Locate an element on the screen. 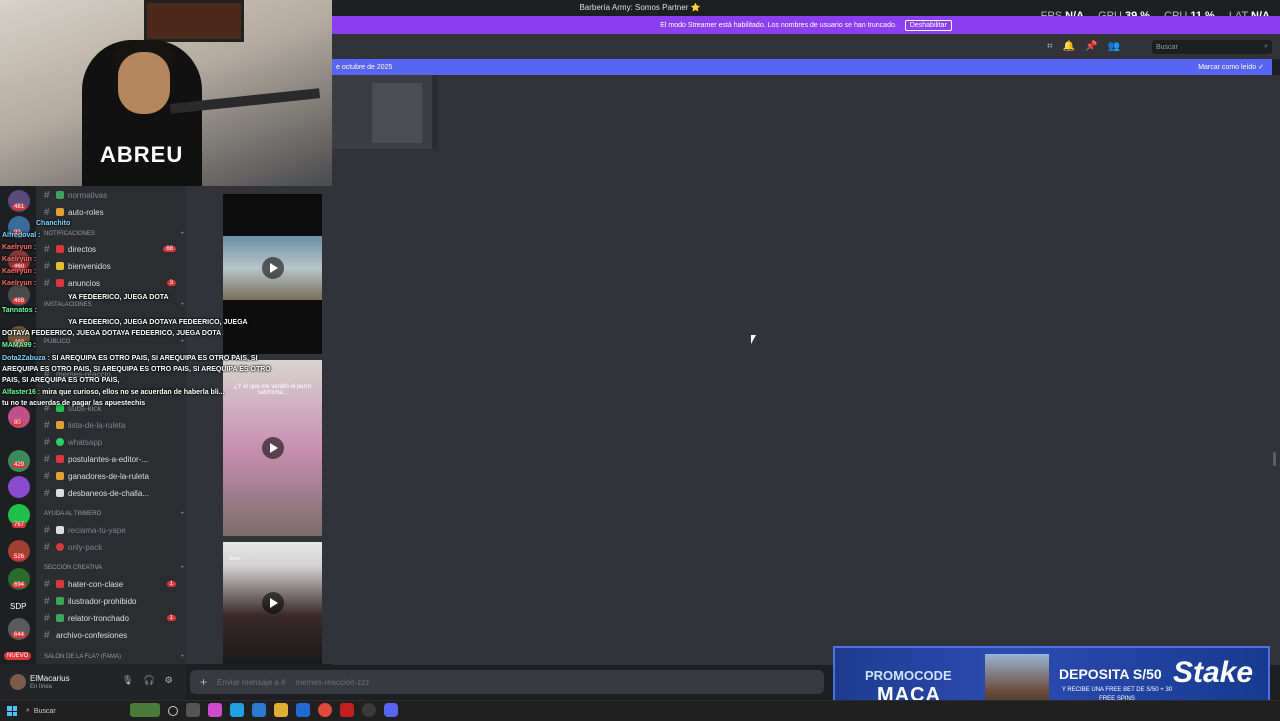 This screenshot has width=1280, height=721. windows-start-icon is located at coordinates (12, 711).